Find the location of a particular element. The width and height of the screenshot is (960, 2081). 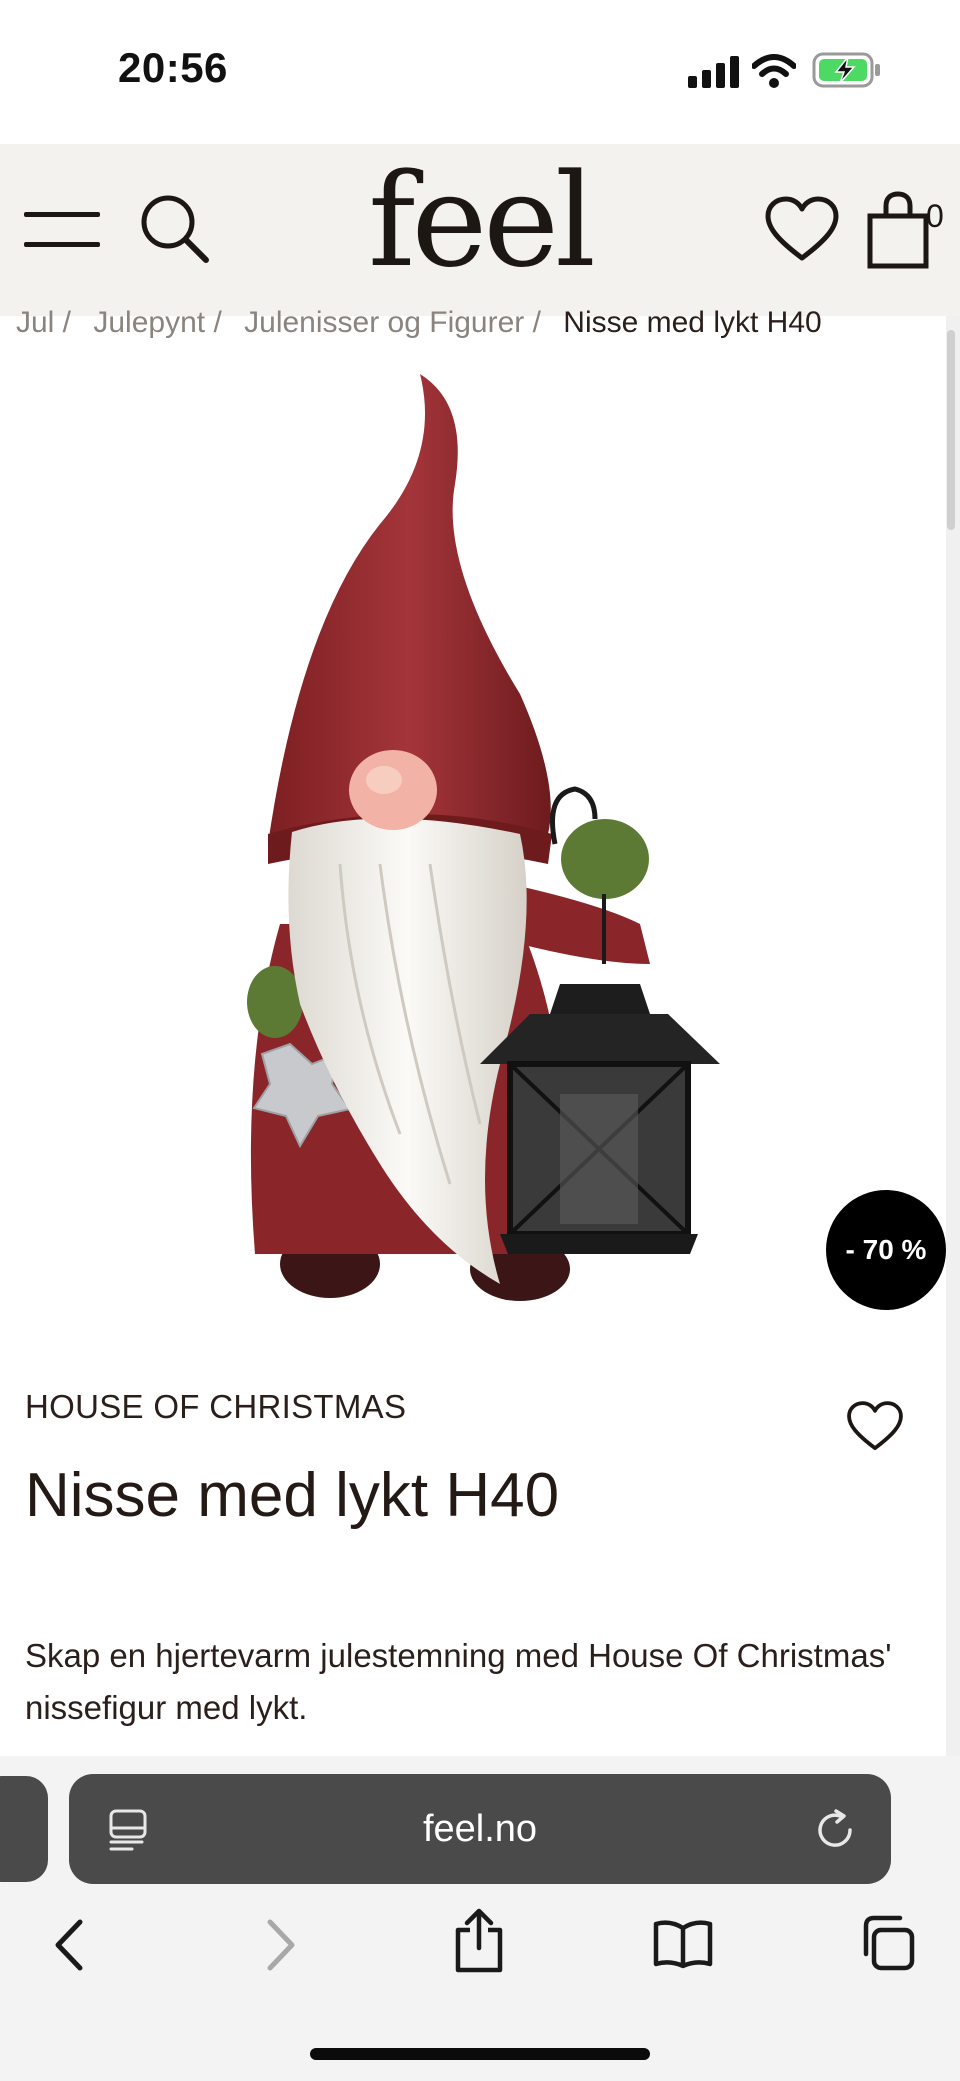

forward-icon is located at coordinates (280, 1945).